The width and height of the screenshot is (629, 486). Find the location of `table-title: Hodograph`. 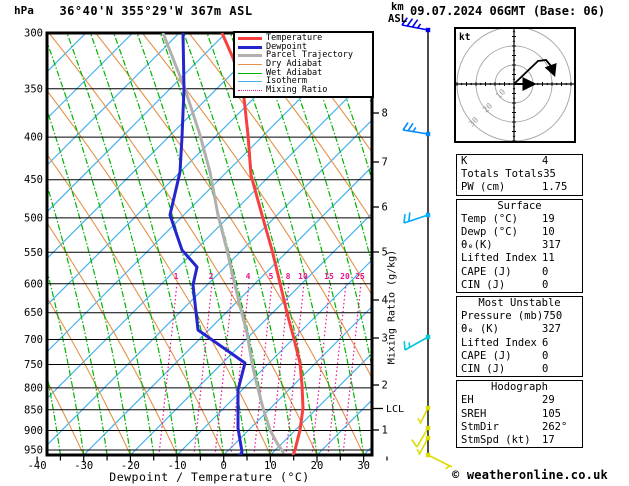

table-title: Hodograph is located at coordinates (519, 387).